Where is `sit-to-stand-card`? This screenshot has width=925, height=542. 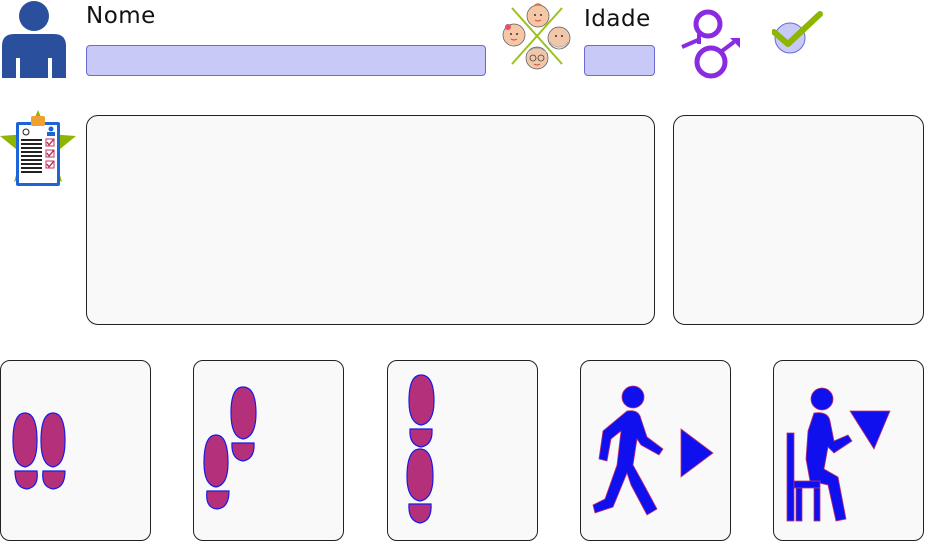 sit-to-stand-card is located at coordinates (848, 450).